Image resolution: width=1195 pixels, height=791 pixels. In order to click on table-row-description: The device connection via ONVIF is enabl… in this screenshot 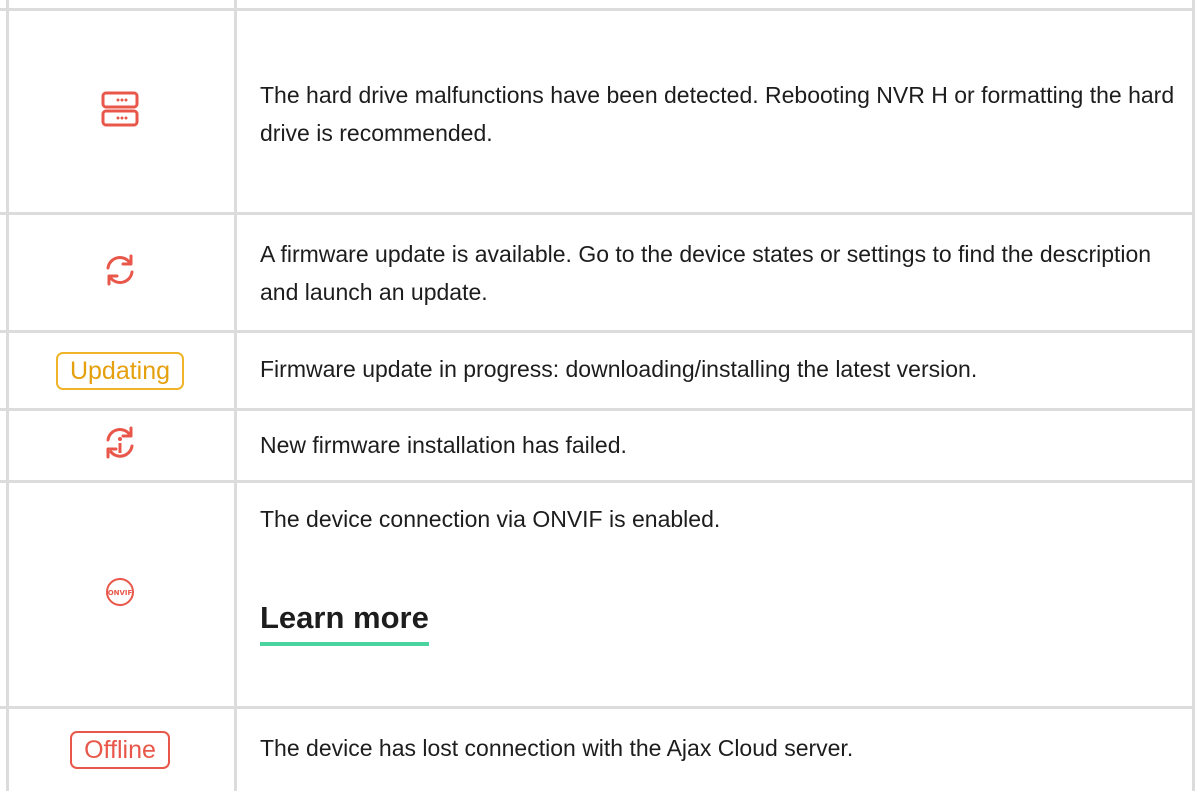, I will do `click(490, 519)`.